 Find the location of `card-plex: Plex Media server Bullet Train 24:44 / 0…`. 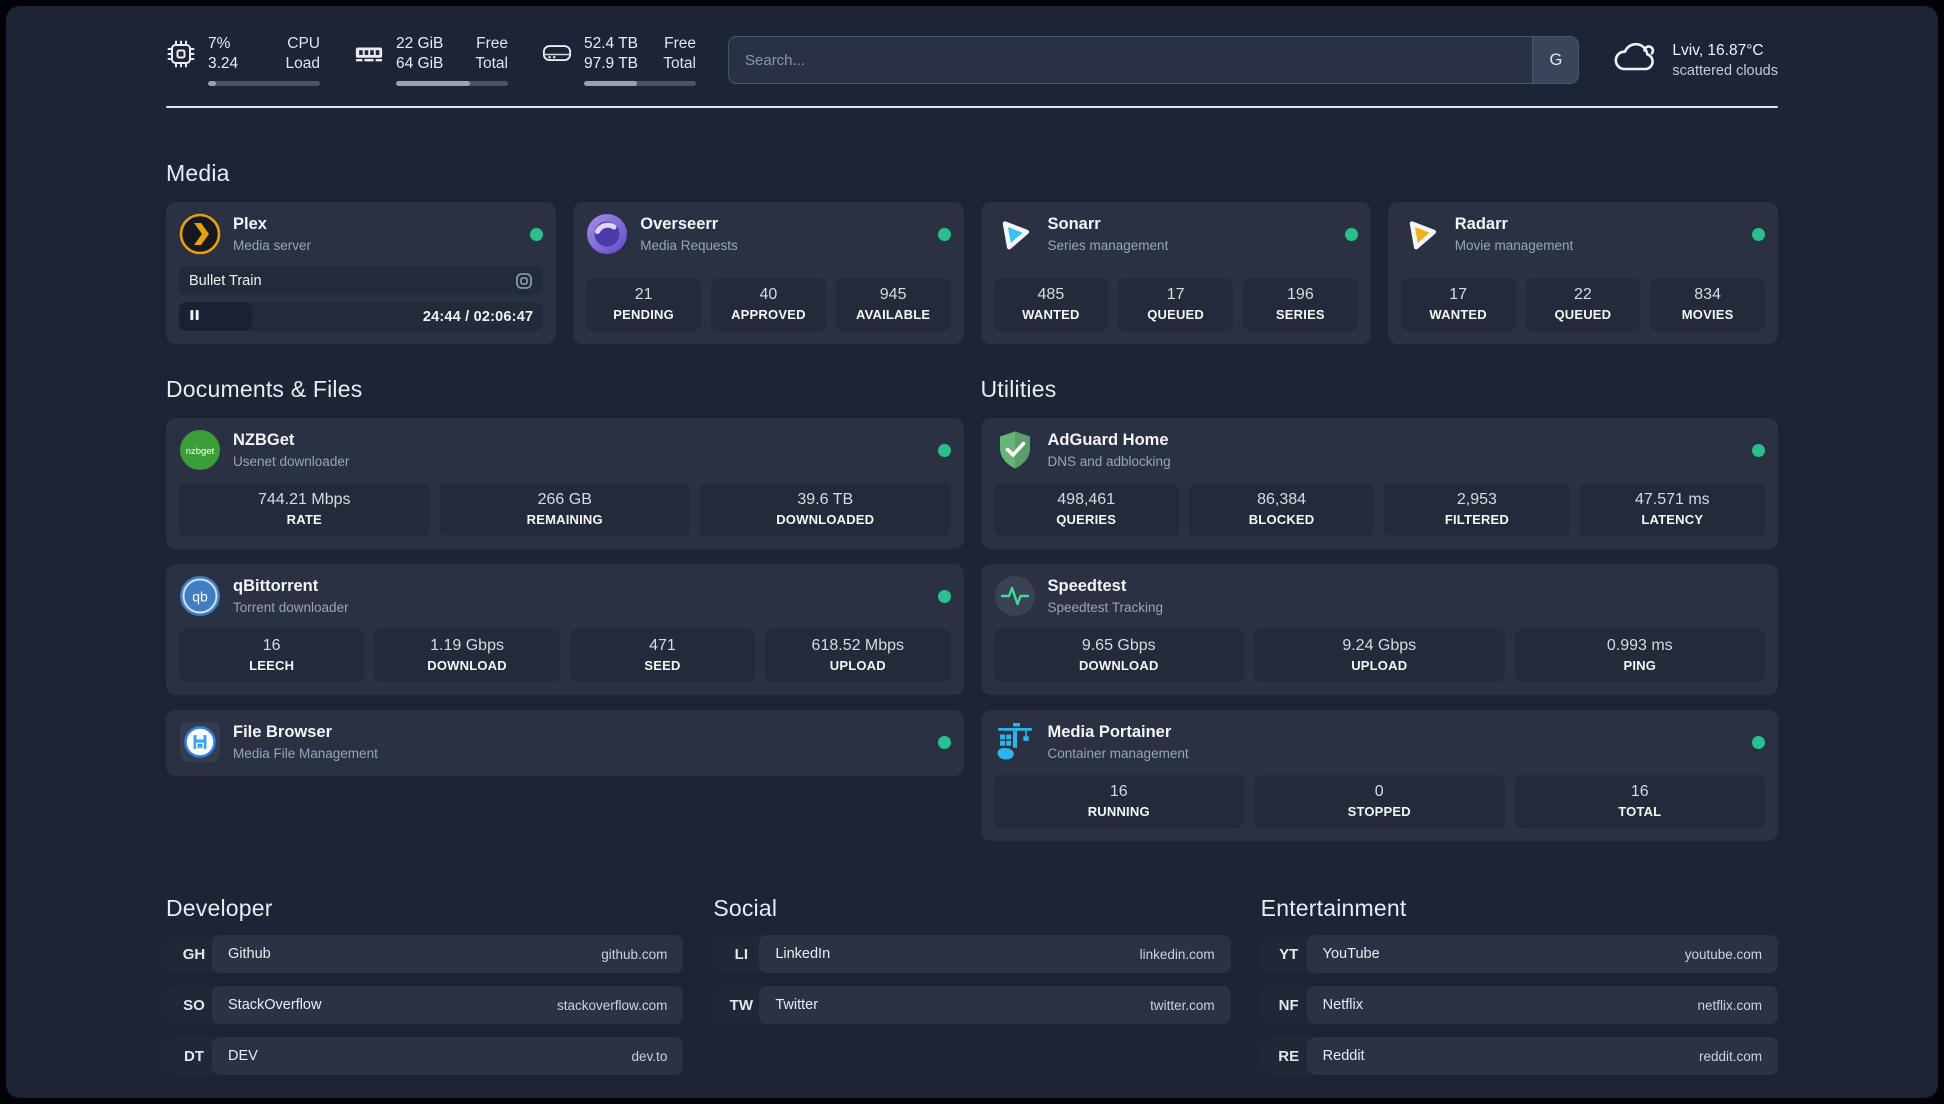

card-plex: Plex Media server Bullet Train 24:44 / 0… is located at coordinates (361, 273).